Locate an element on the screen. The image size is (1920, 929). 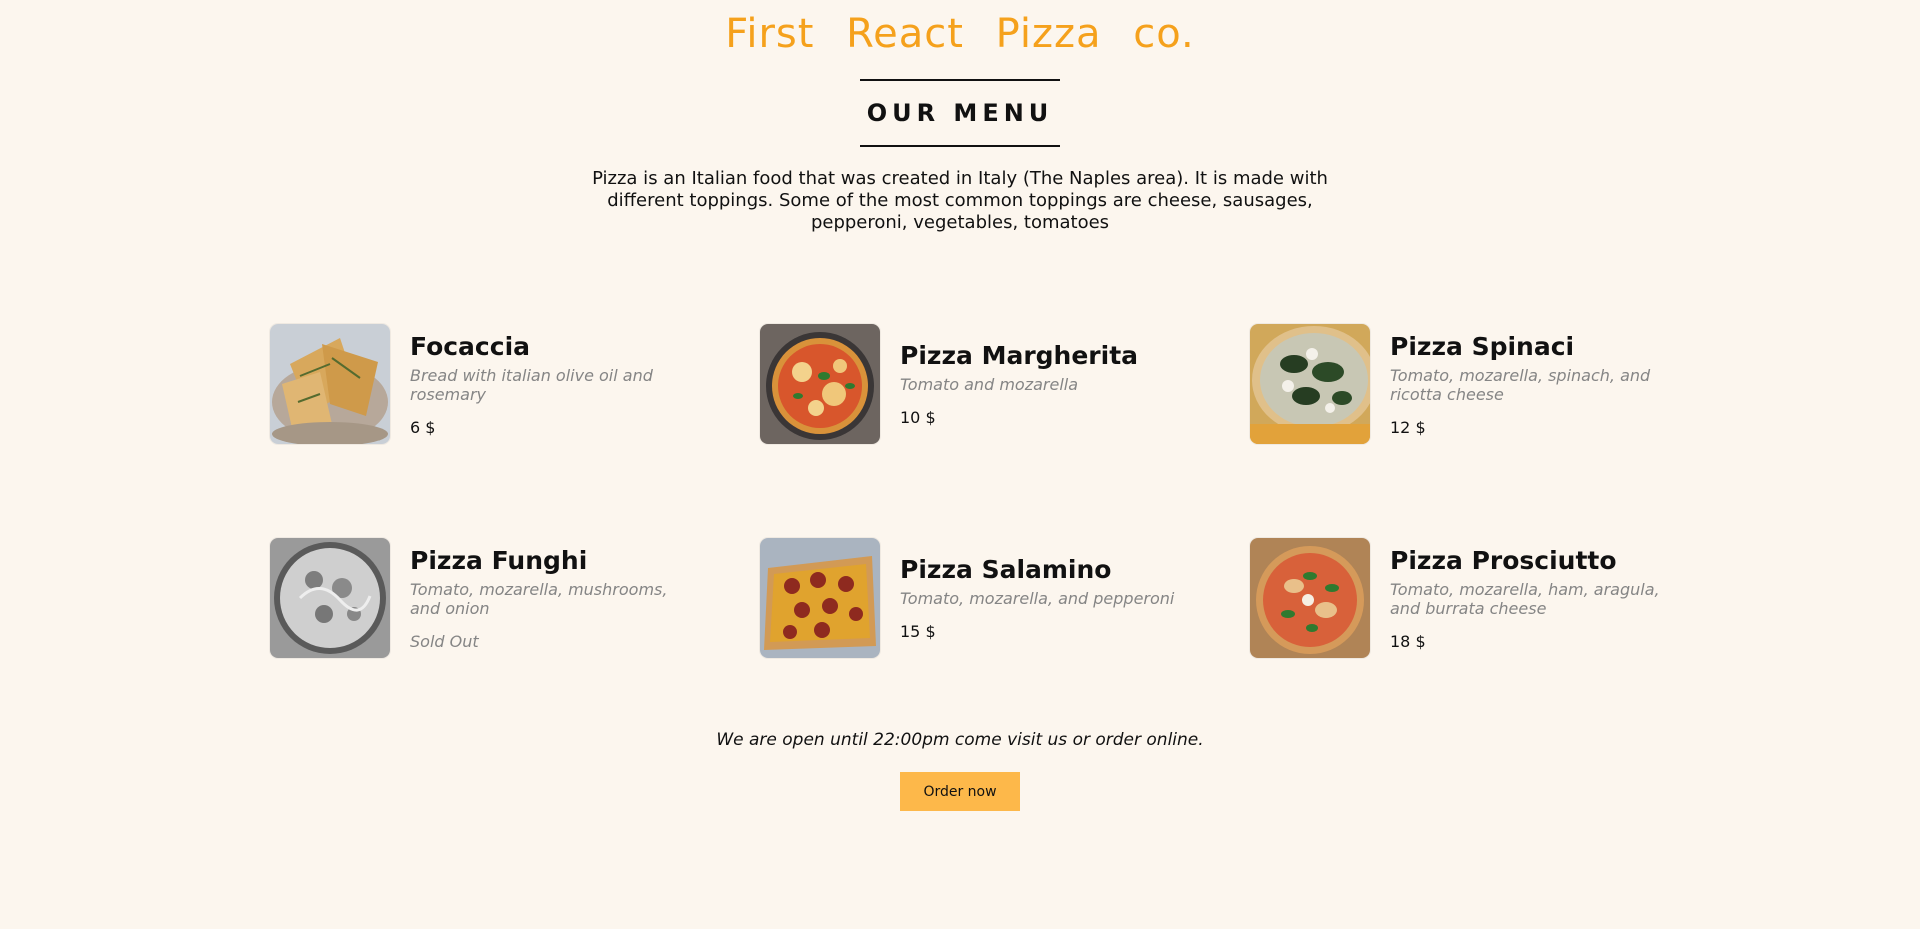
header: First React Pizza co. is located at coordinates (960, 29).